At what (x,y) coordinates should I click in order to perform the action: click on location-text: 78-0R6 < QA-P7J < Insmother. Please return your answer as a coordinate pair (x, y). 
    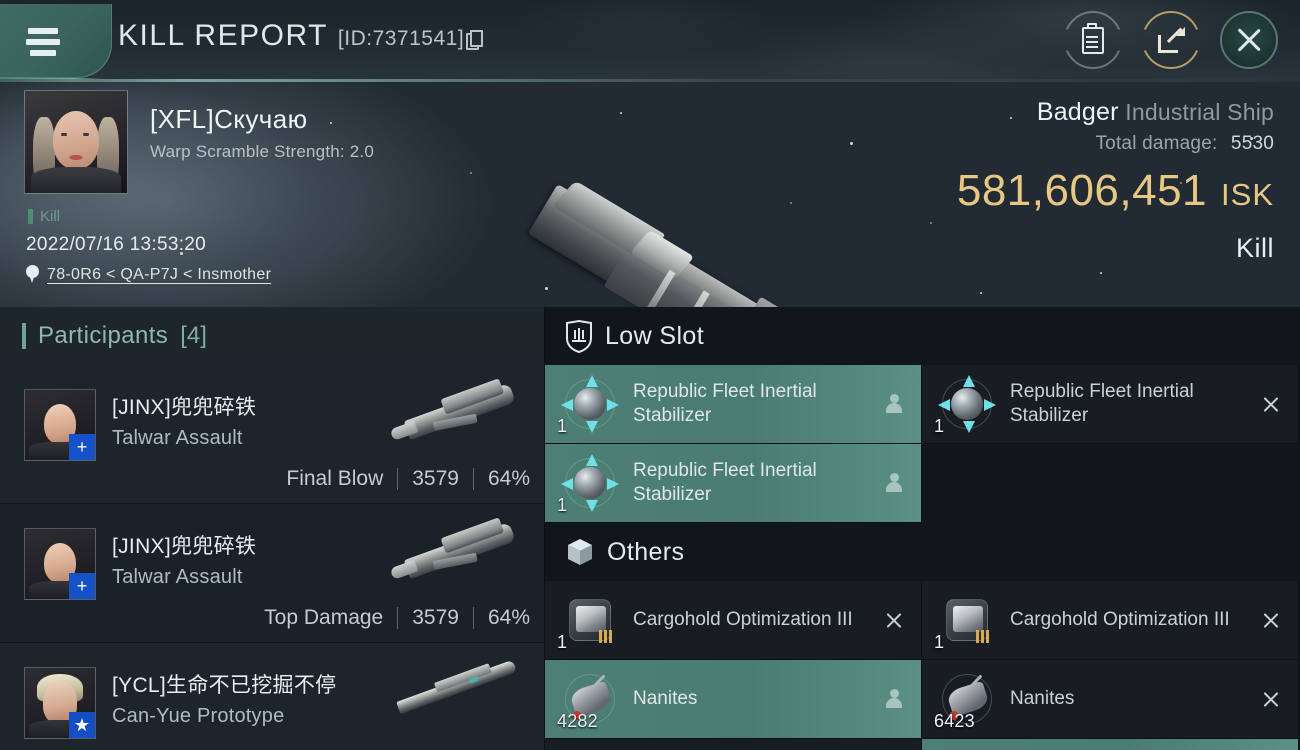
    Looking at the image, I should click on (159, 274).